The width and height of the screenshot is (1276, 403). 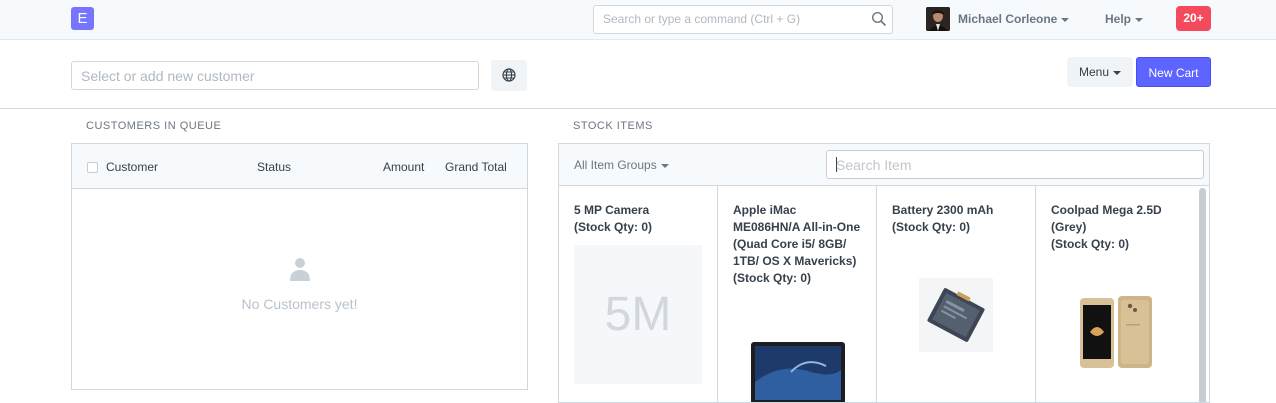 I want to click on item-title: Coolpad Mega 2.5D (Grey) (Stock Qty: 0), so click(x=1116, y=227).